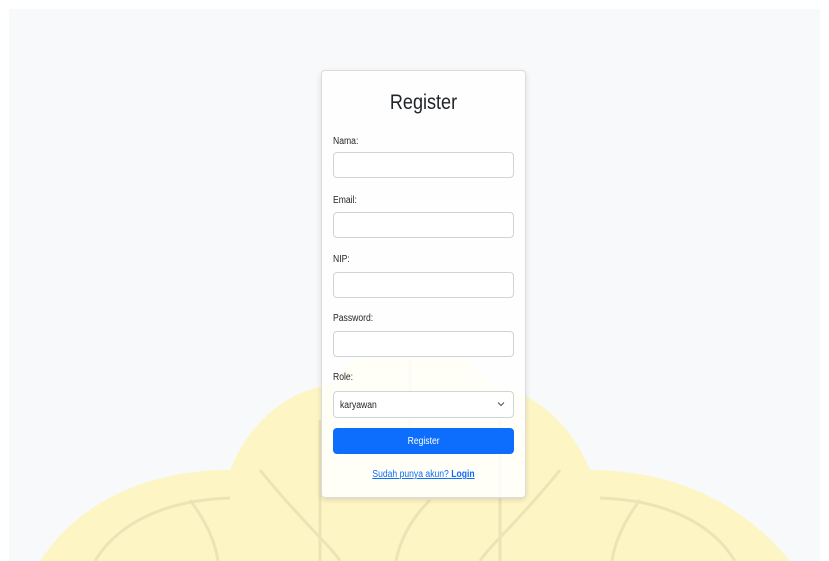  I want to click on login-link: Sudah punya akun? Login, so click(423, 474).